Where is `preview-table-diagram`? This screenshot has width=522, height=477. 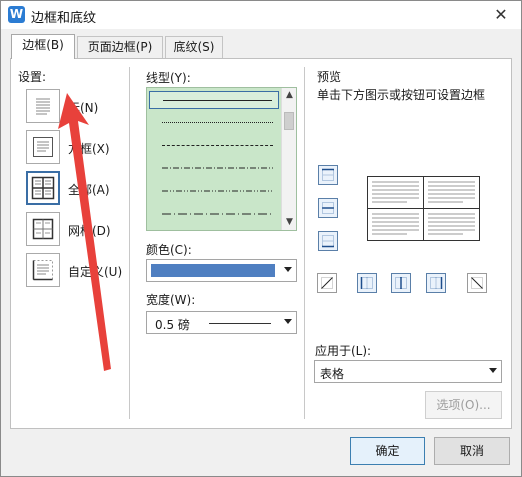
preview-table-diagram is located at coordinates (423, 208).